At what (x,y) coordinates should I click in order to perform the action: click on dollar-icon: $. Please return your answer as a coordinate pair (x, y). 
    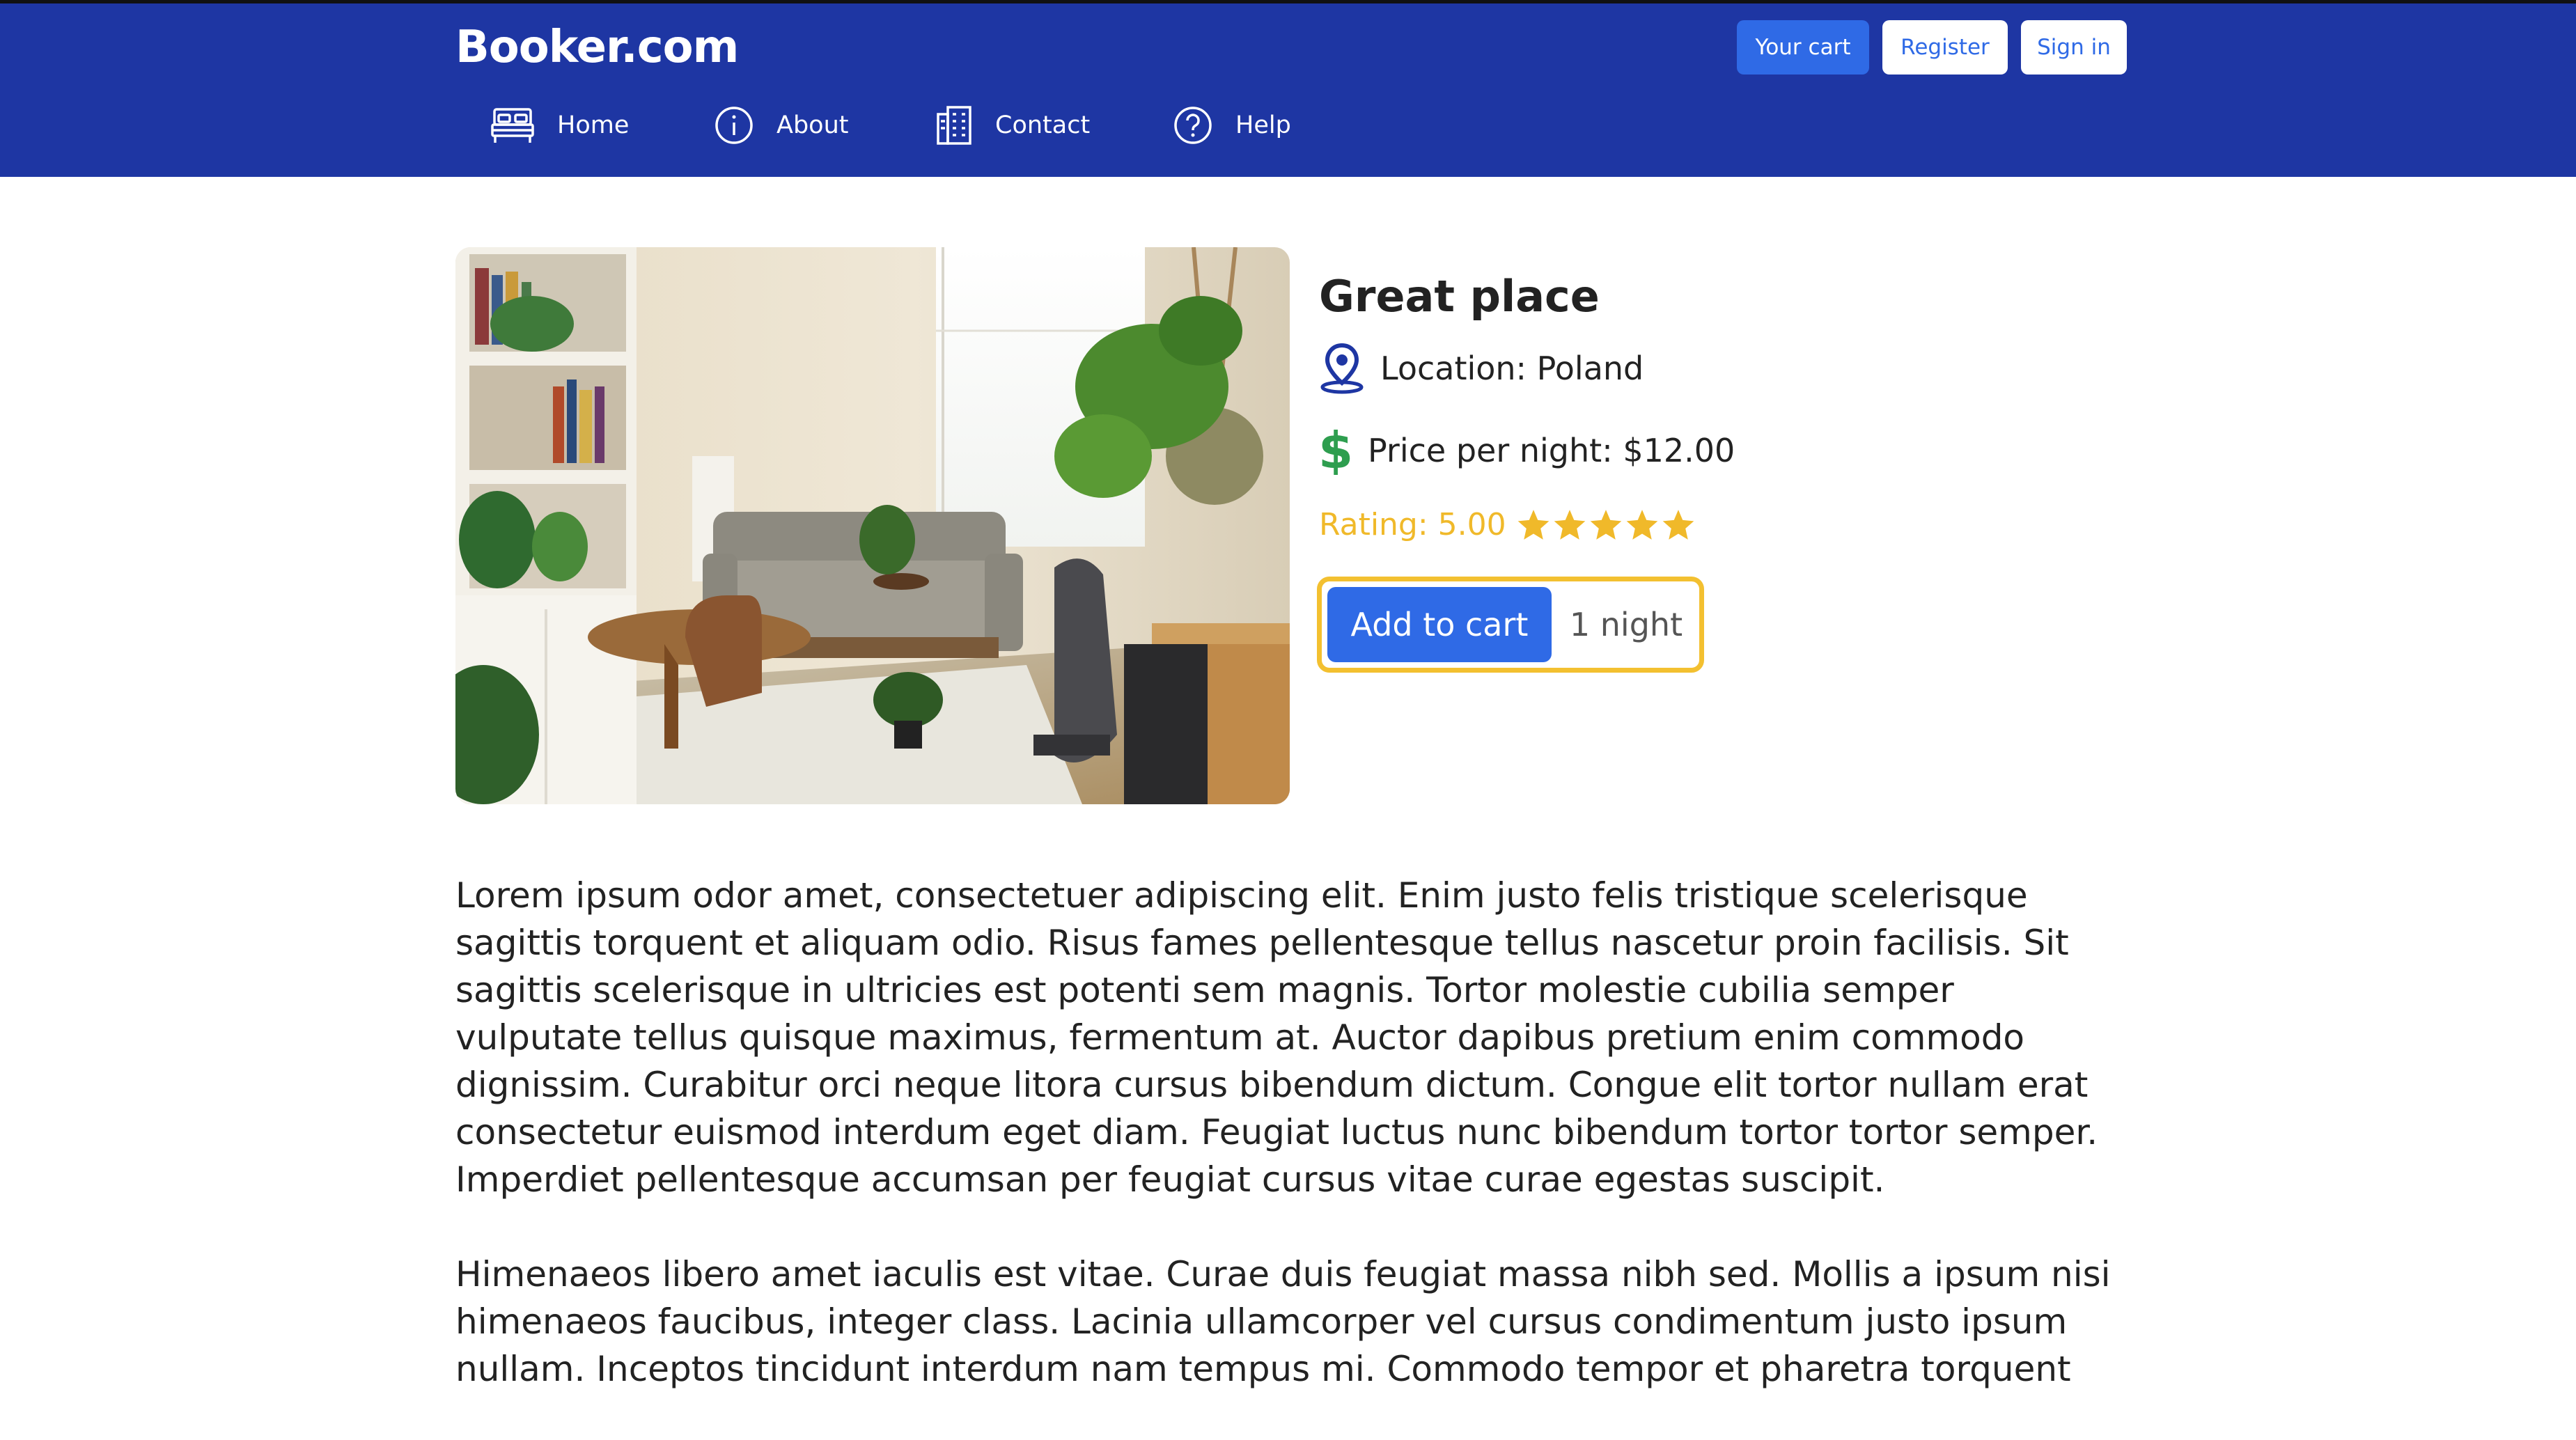
    Looking at the image, I should click on (1335, 450).